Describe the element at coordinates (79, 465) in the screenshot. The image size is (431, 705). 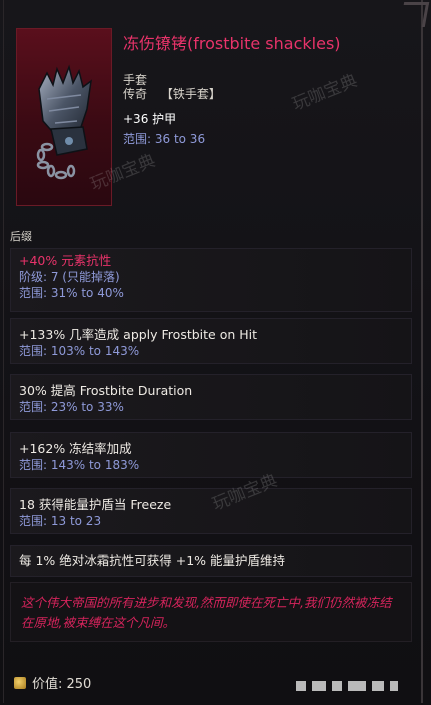
I see `affix-range: 范围: 143% to 183%` at that location.